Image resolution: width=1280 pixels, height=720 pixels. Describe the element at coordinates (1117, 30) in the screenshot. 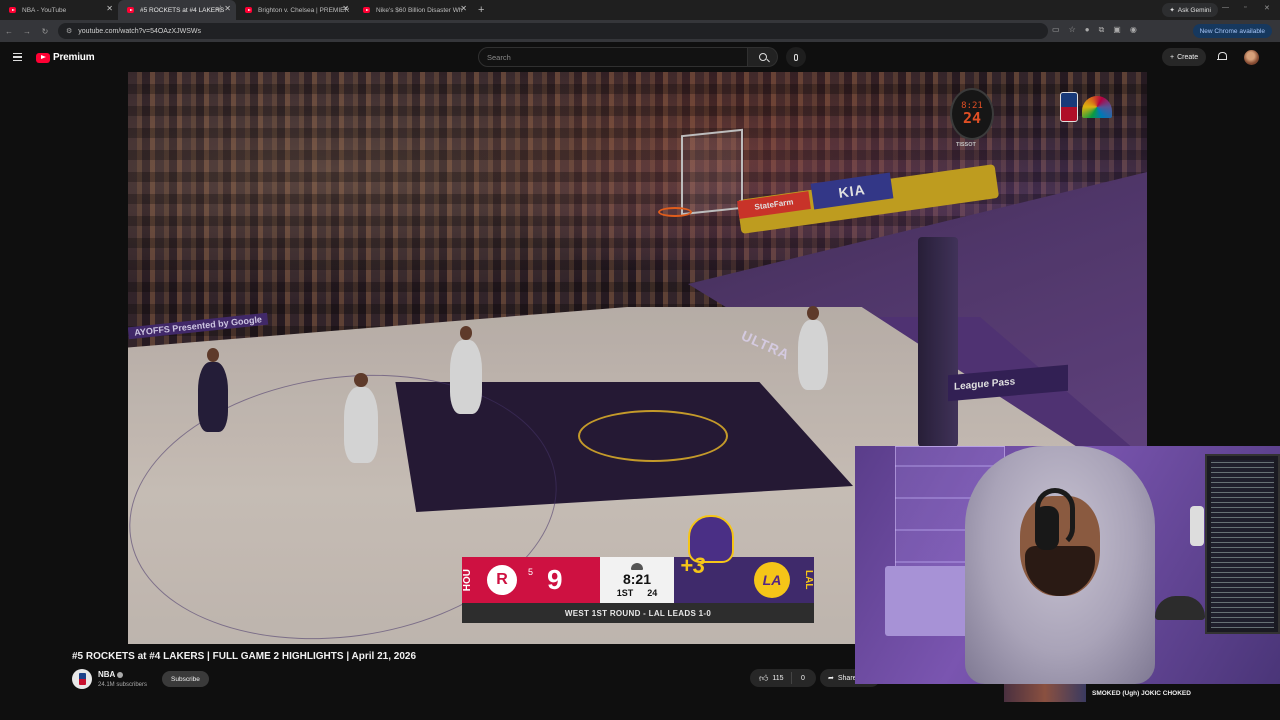

I see `sidebar-icon: ▣` at that location.